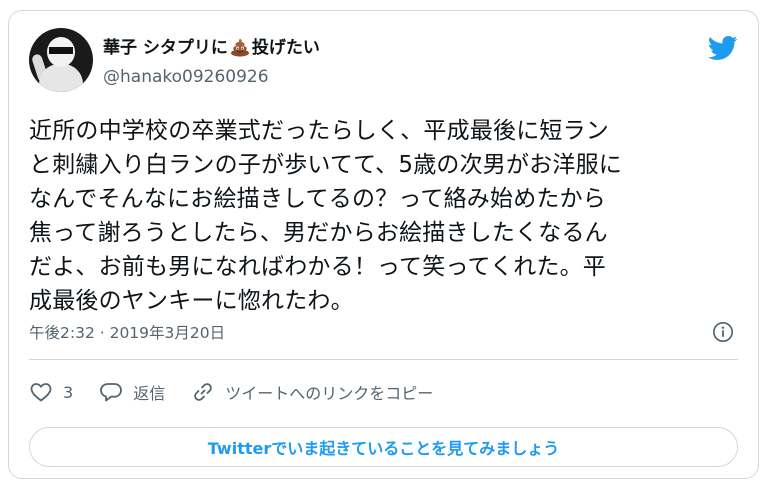  Describe the element at coordinates (211, 77) in the screenshot. I see `user-handle: @hanako09260926` at that location.